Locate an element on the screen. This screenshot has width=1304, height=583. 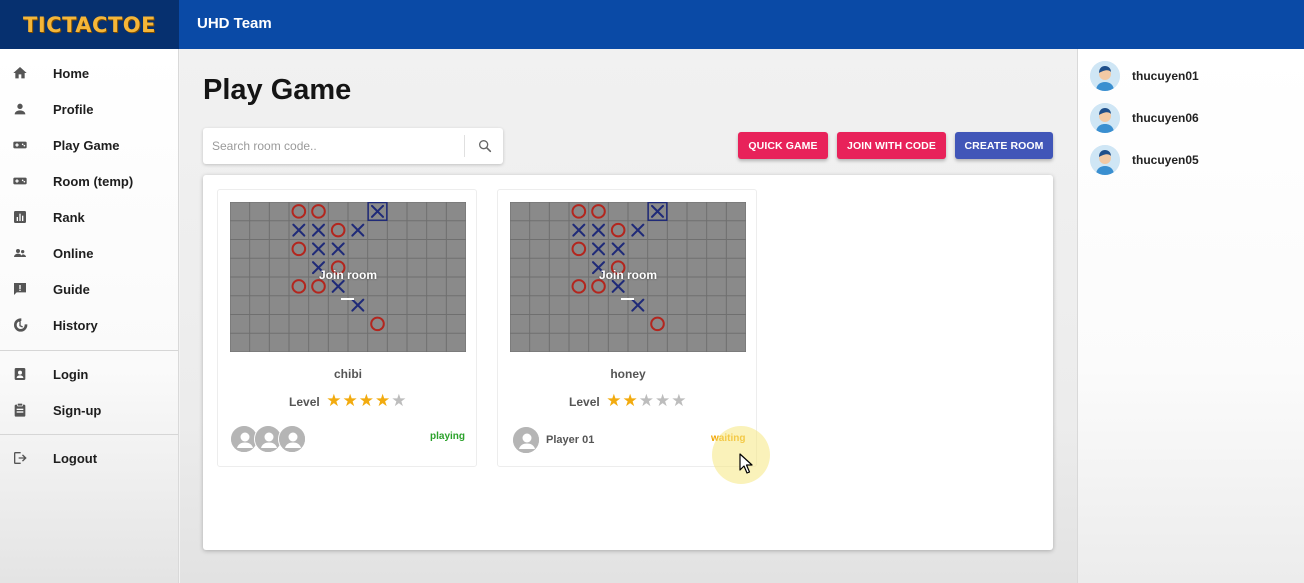
top-app-bar: TICTACTOE UHD Team is located at coordinates (652, 24).